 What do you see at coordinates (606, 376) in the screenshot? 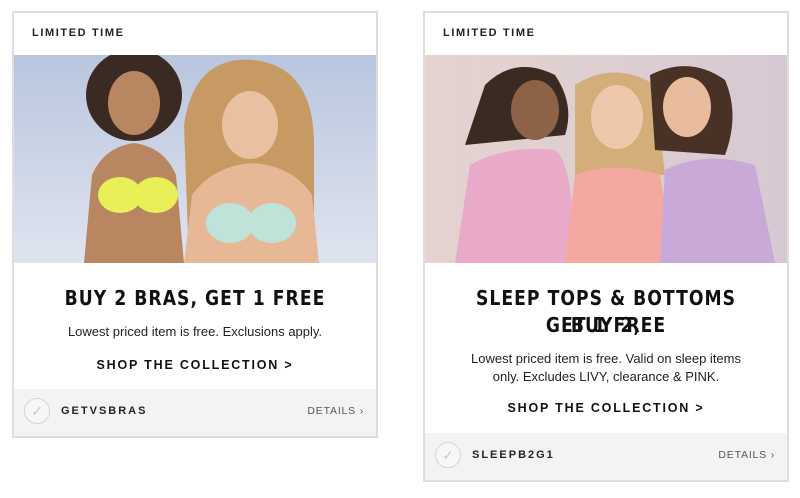
I see `promo-description-line-2: only. Excludes LIVY, clearance & PINK.` at bounding box center [606, 376].